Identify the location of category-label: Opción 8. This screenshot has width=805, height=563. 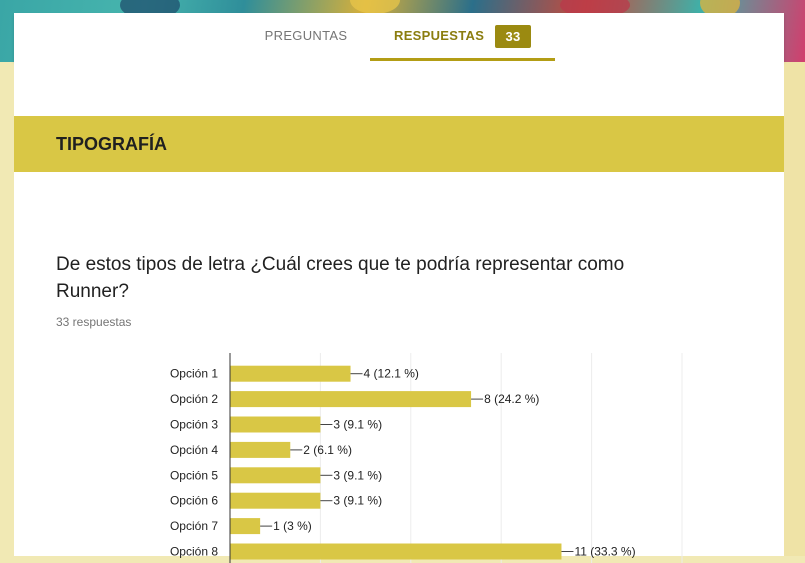
(194, 552).